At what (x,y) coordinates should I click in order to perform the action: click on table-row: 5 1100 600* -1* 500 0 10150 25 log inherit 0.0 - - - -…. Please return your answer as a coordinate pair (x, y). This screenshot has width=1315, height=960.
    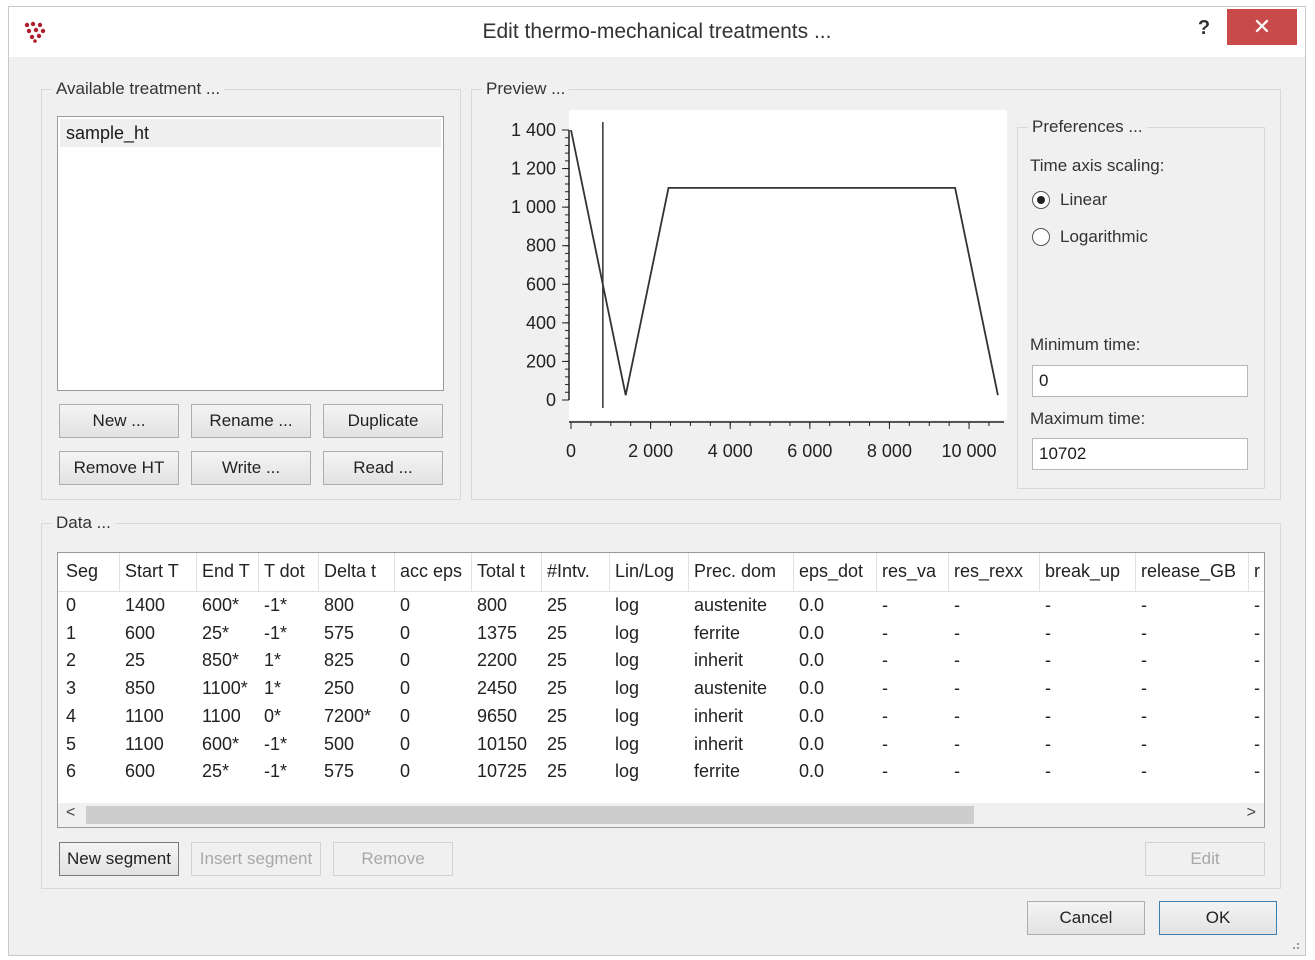
    Looking at the image, I should click on (661, 745).